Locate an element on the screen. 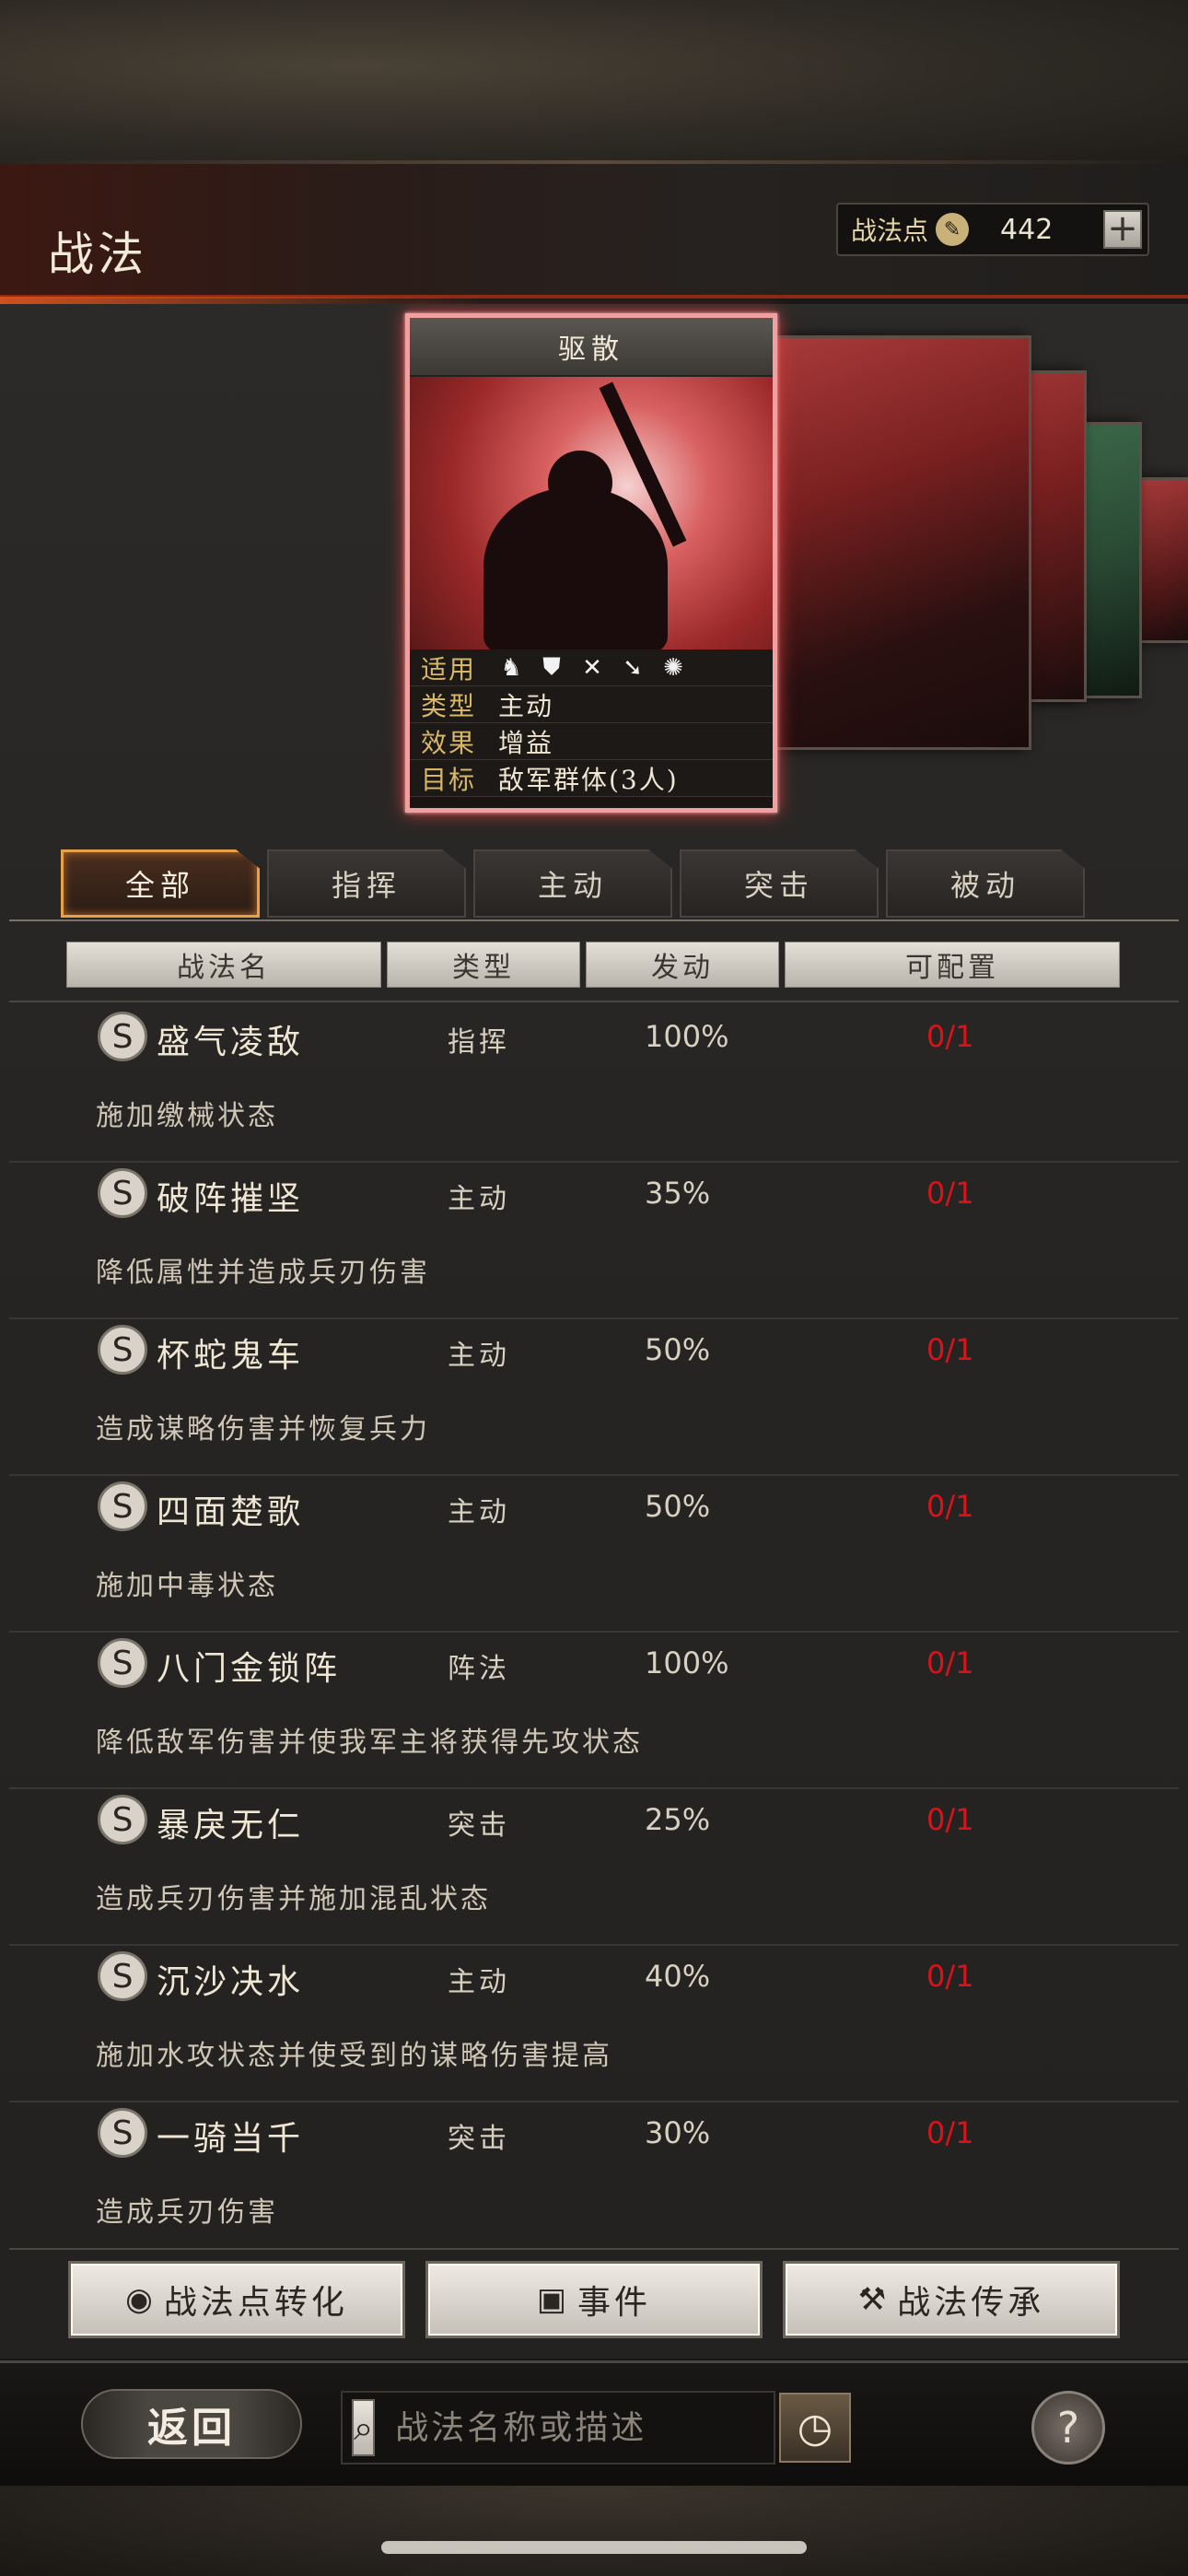  home-indicator is located at coordinates (594, 2547).